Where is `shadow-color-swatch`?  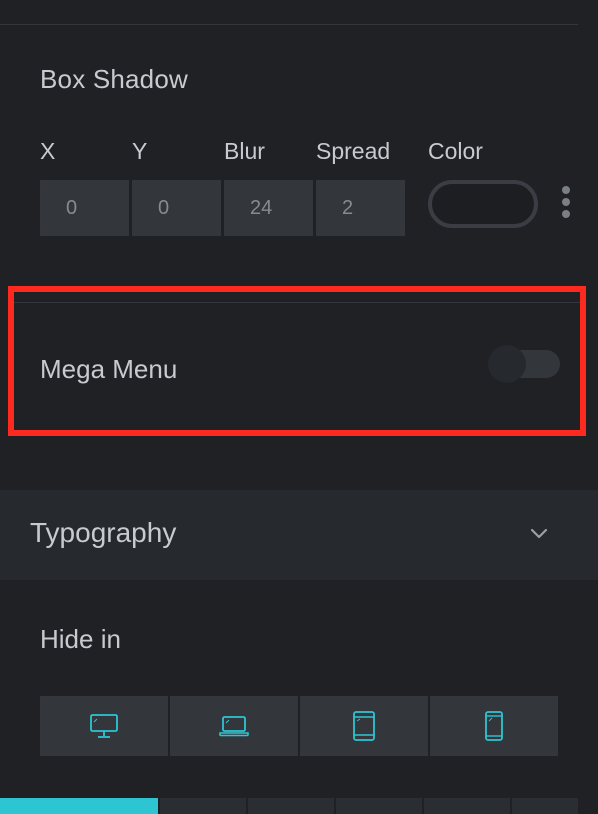
shadow-color-swatch is located at coordinates (483, 204).